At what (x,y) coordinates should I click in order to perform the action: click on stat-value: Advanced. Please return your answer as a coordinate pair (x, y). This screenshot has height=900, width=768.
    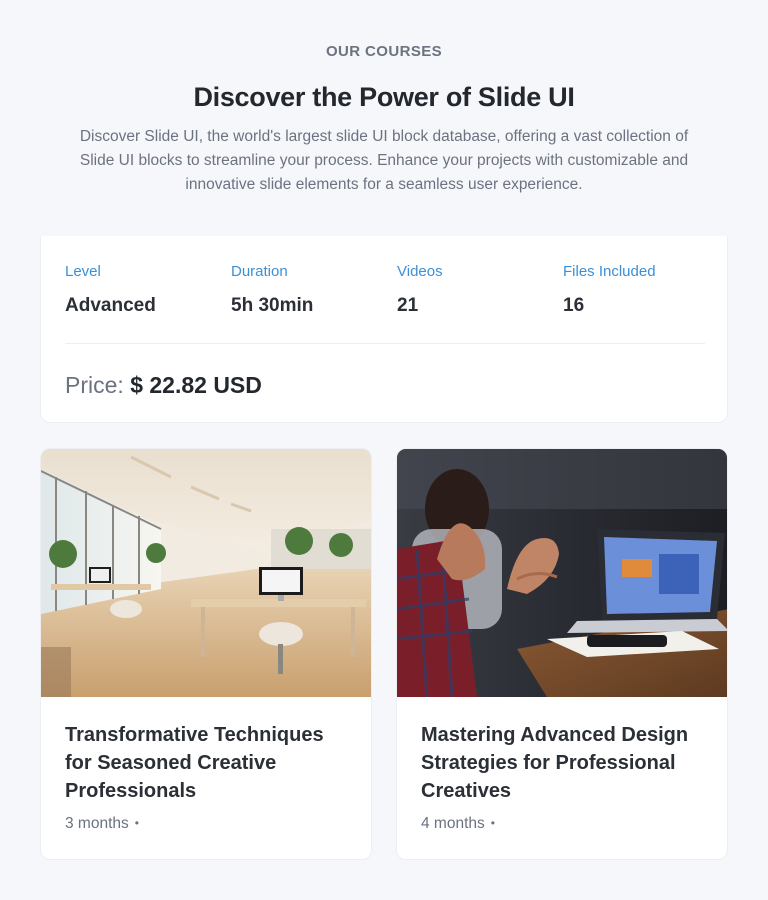
    Looking at the image, I should click on (110, 305).